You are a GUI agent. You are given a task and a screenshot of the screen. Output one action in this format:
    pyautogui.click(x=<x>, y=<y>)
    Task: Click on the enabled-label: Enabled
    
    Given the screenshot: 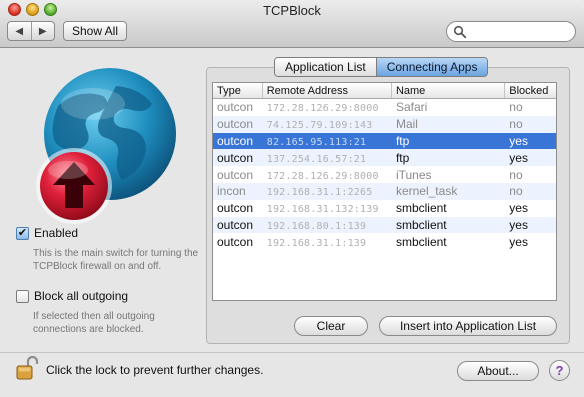 What is the action you would take?
    pyautogui.click(x=56, y=233)
    